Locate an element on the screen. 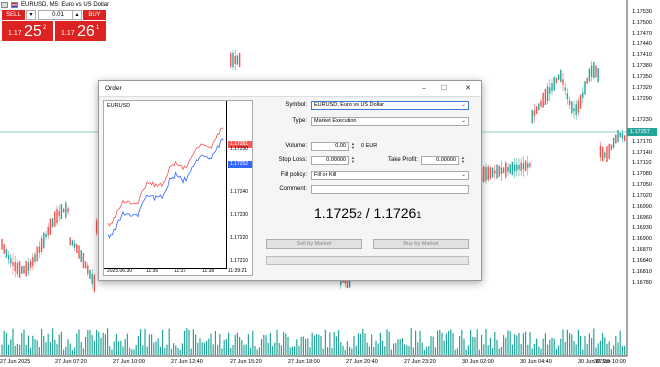 The image size is (660, 367). tick-x-label: 2025.06.30 is located at coordinates (120, 271).